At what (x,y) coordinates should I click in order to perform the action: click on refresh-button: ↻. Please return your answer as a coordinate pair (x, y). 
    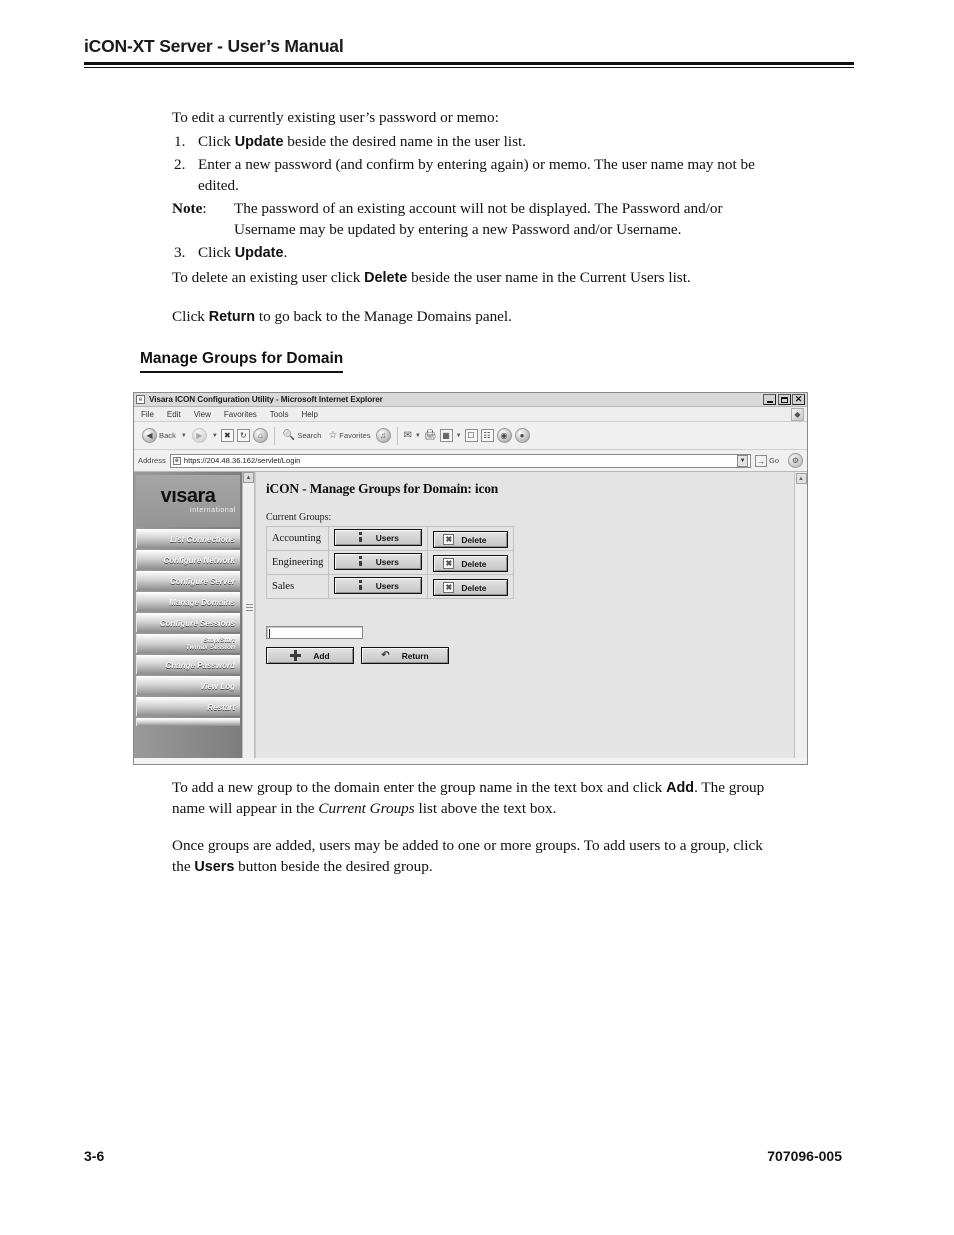
    Looking at the image, I should click on (243, 435).